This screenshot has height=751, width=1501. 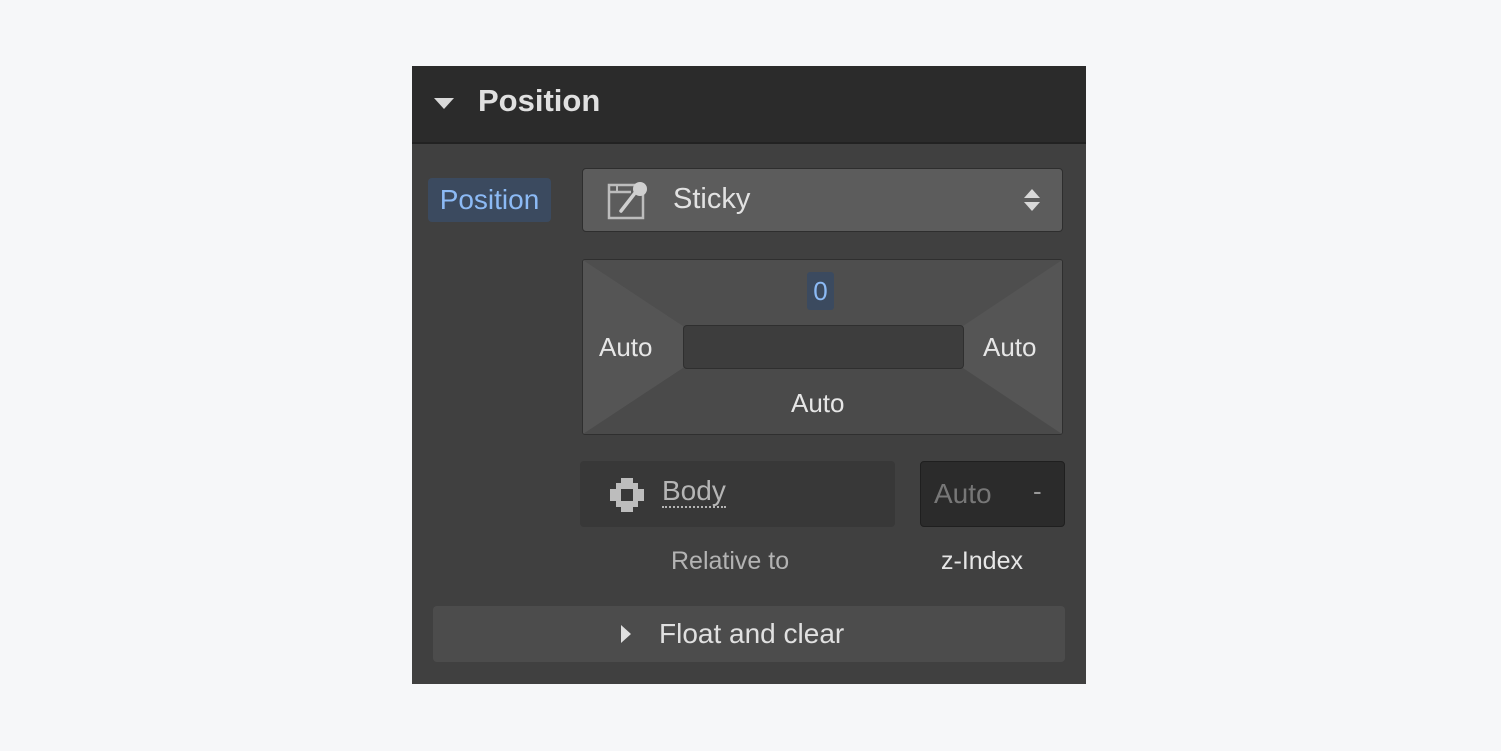 What do you see at coordinates (982, 561) in the screenshot?
I see `z-index-label: z-Index` at bounding box center [982, 561].